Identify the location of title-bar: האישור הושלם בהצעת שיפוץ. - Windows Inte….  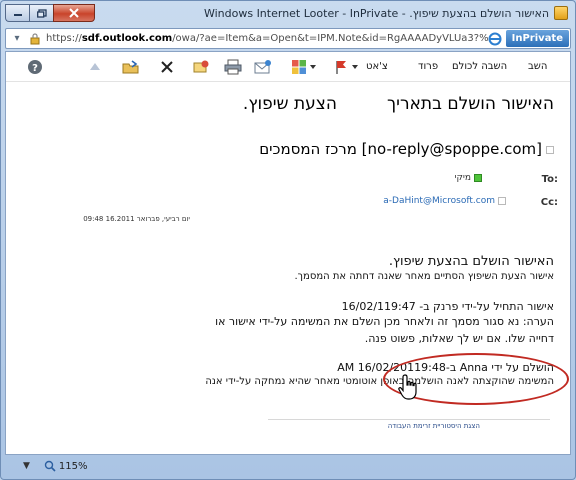
(288, 14).